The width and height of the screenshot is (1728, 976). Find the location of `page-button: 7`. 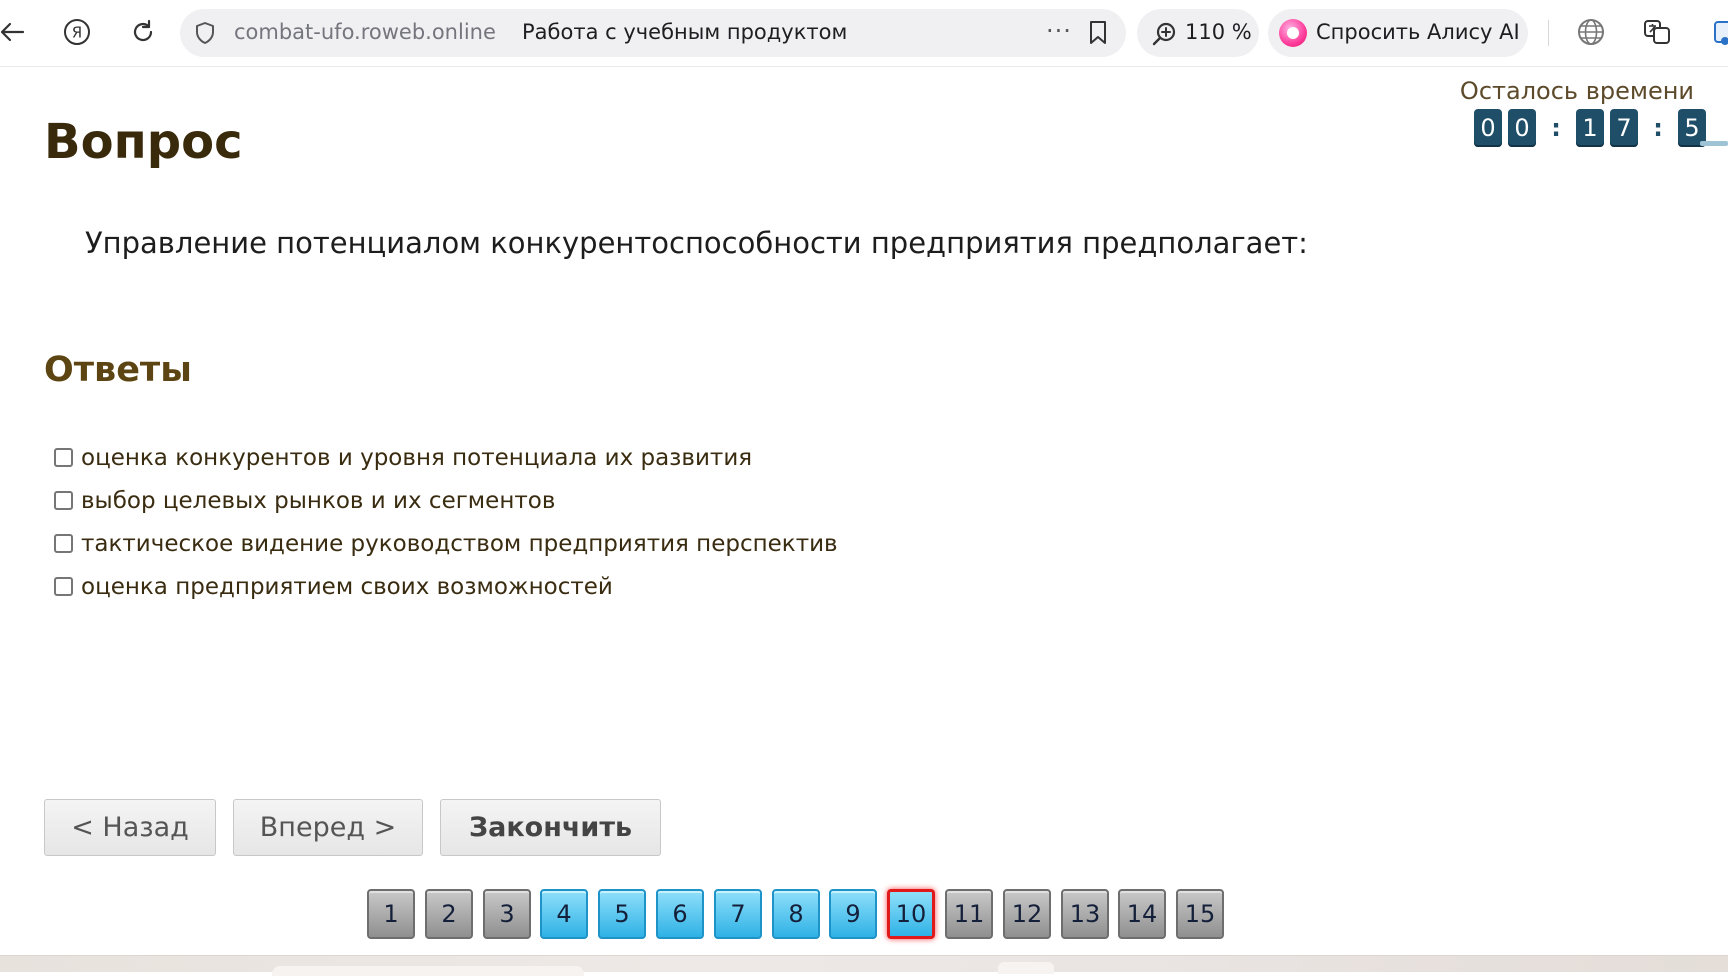

page-button: 7 is located at coordinates (738, 914).